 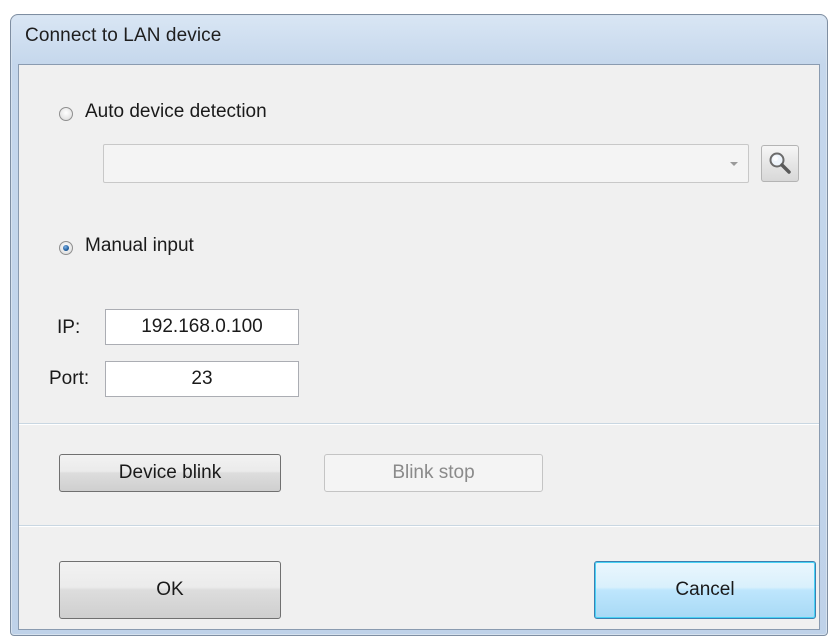 I want to click on port-field: 23, so click(x=202, y=379).